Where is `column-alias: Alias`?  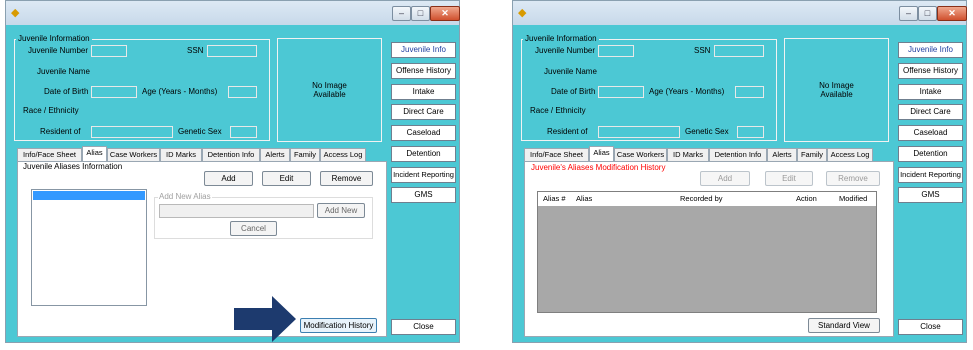 column-alias: Alias is located at coordinates (584, 198).